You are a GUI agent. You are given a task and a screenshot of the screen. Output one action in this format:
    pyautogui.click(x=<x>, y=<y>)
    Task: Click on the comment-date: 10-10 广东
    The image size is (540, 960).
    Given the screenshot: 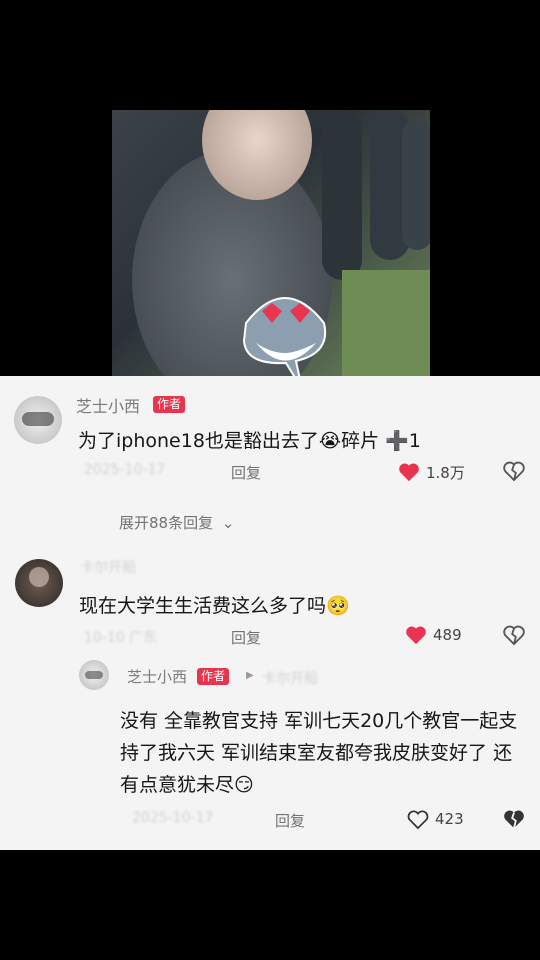 What is the action you would take?
    pyautogui.click(x=121, y=638)
    